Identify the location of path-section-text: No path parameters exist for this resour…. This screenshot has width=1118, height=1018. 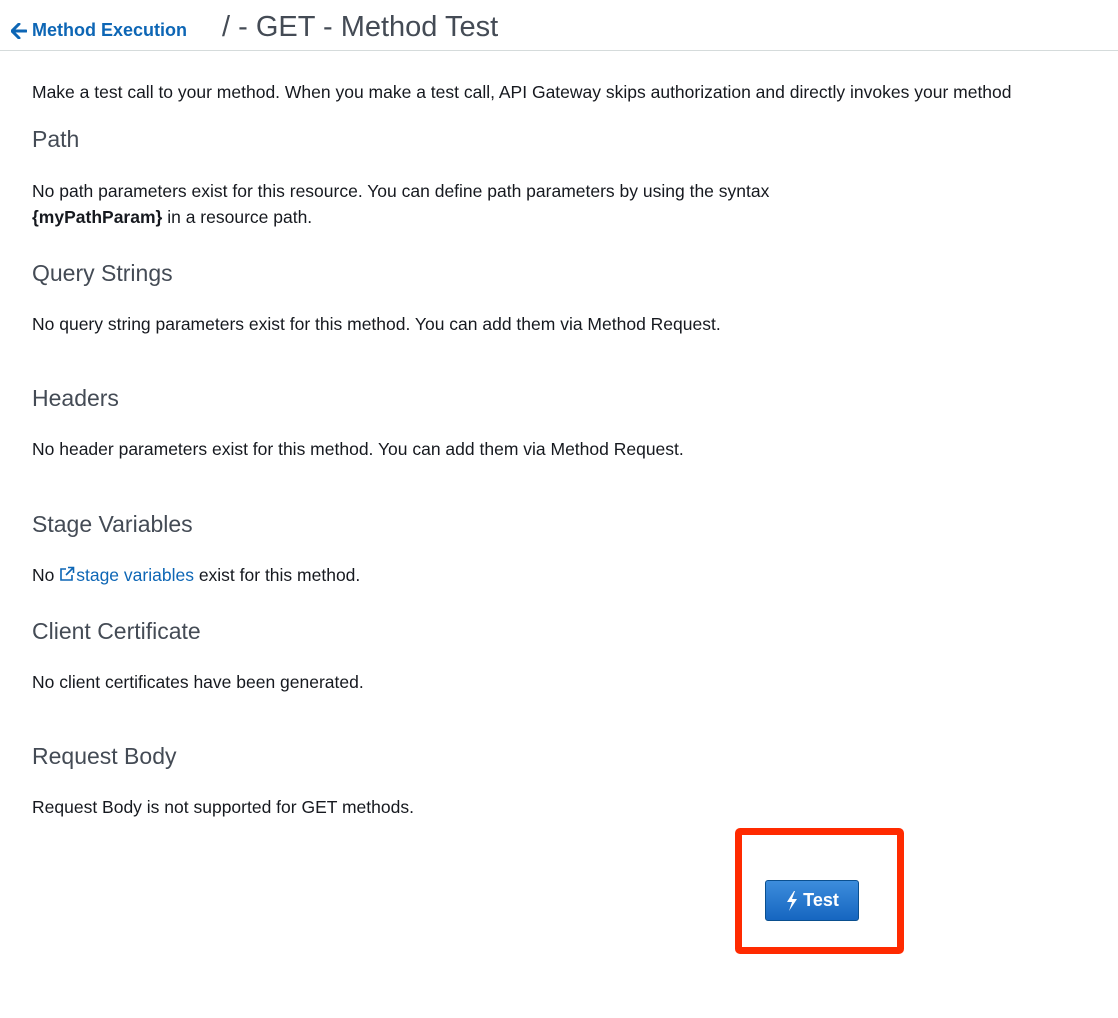
(400, 204).